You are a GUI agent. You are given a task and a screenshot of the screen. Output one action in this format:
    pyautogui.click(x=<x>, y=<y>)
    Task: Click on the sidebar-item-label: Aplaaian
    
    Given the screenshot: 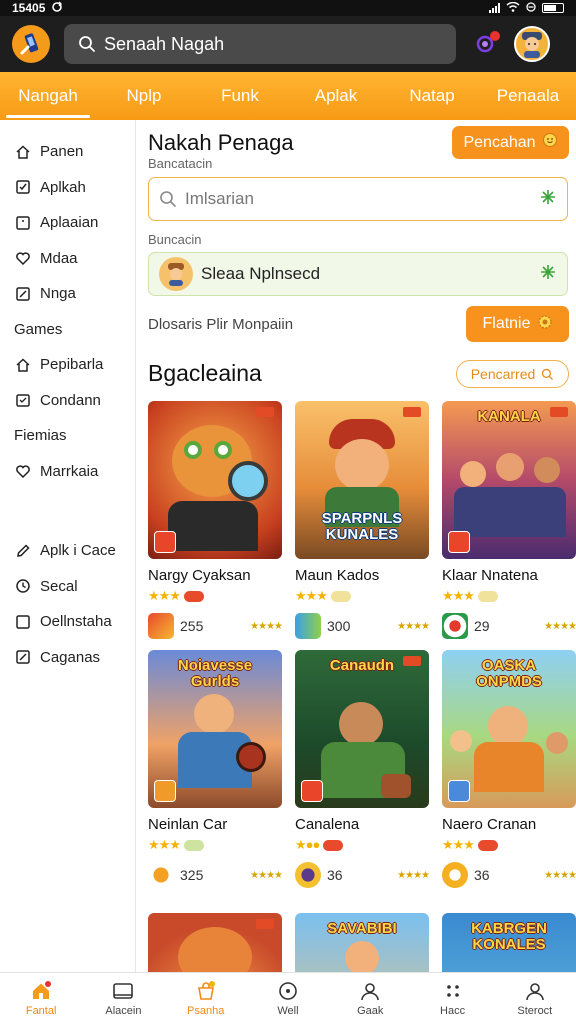 What is the action you would take?
    pyautogui.click(x=69, y=223)
    